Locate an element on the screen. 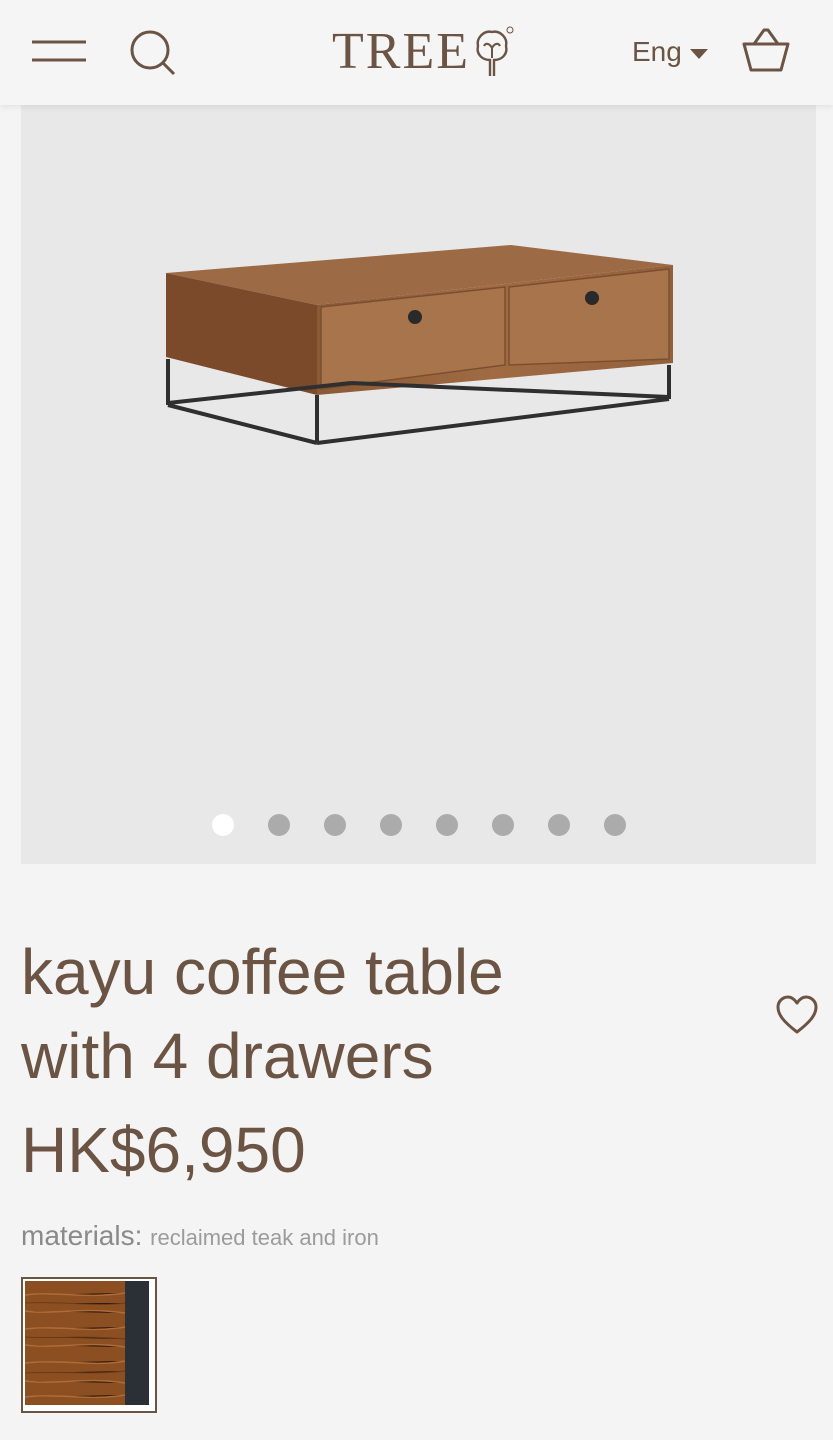  shopping-basket-icon is located at coordinates (766, 50).